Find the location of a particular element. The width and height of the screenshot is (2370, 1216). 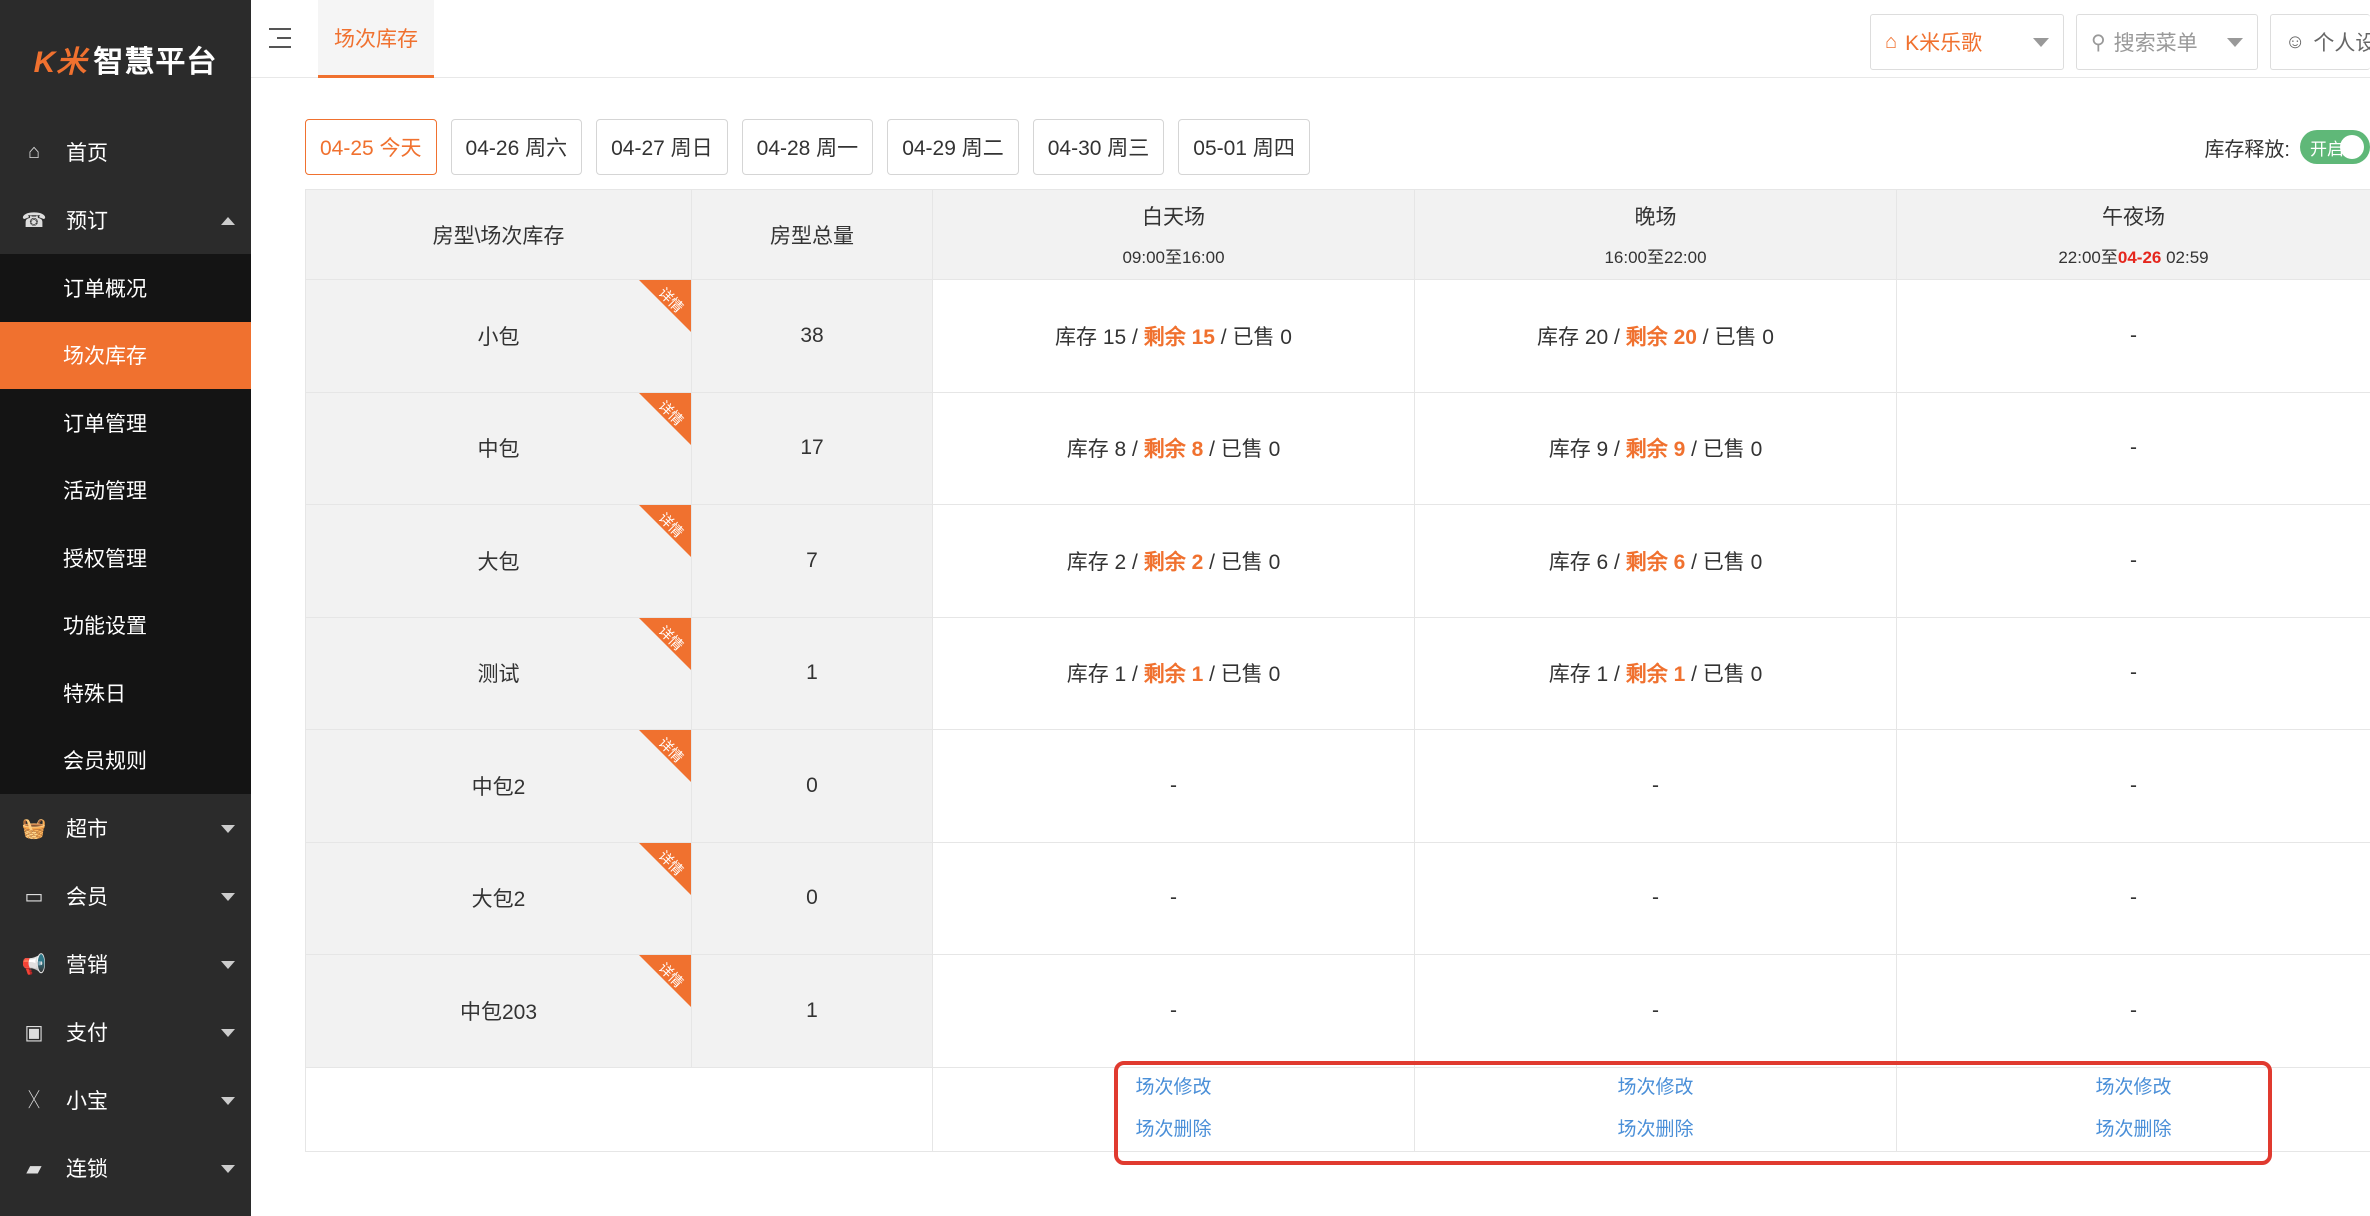

room-type-name: 小包 is located at coordinates (498, 337).